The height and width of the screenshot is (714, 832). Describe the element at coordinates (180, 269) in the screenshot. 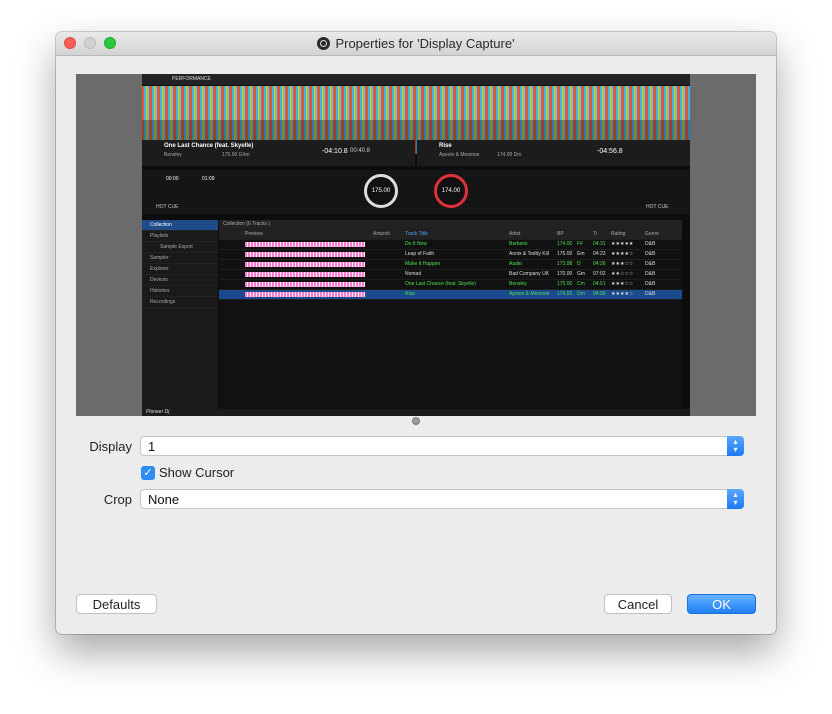

I see `sidebar-explorer: Explorer` at that location.